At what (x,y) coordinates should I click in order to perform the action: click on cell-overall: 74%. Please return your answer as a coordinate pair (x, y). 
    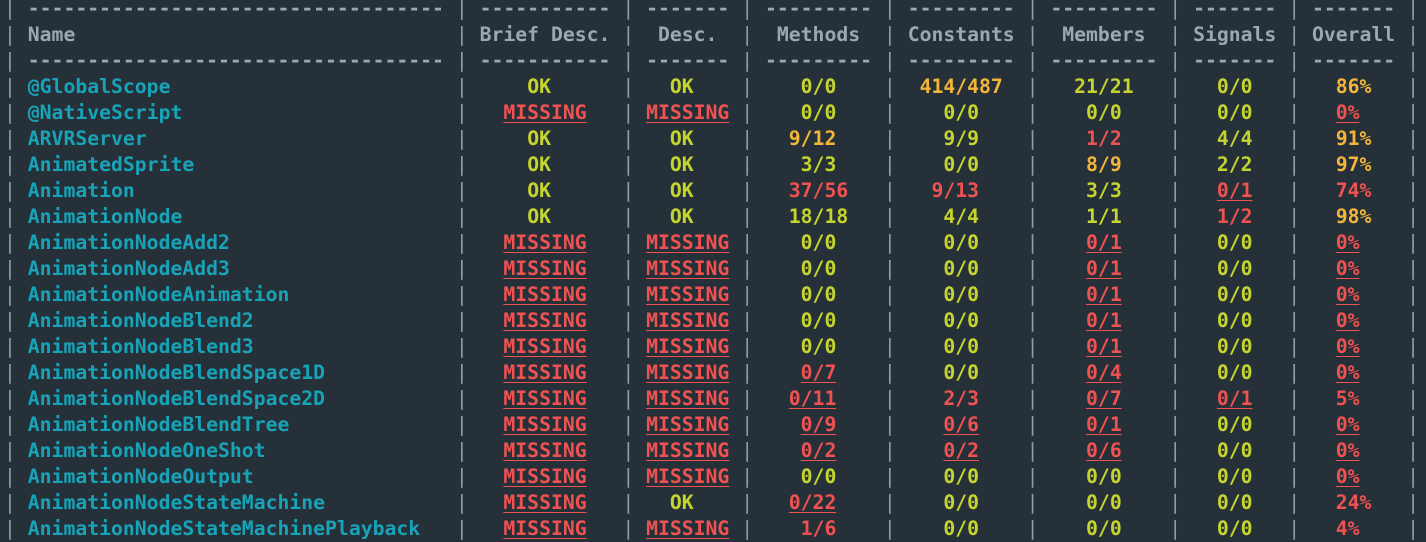
    Looking at the image, I should click on (1353, 190).